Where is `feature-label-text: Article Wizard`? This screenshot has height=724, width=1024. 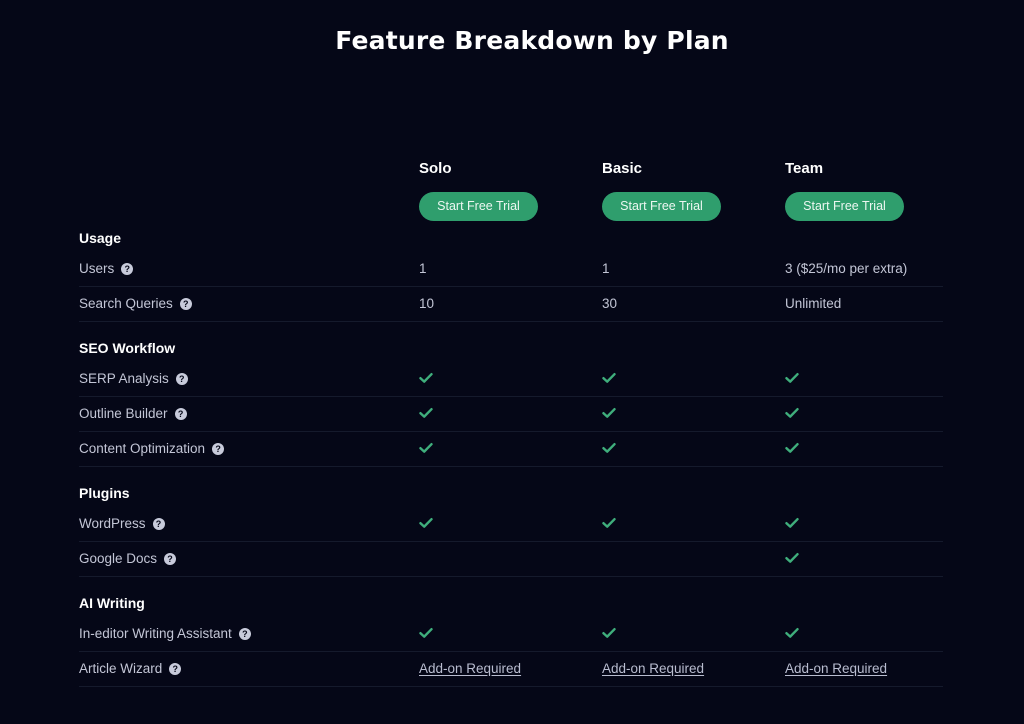 feature-label-text: Article Wizard is located at coordinates (121, 668).